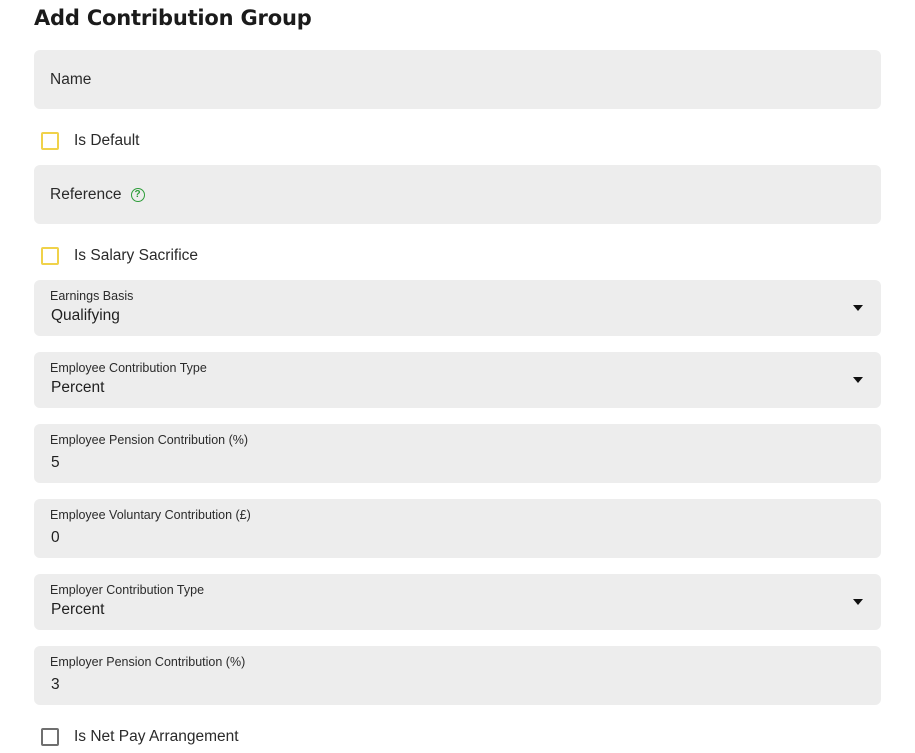  Describe the element at coordinates (457, 194) in the screenshot. I see `reference-input: Reference ?` at that location.